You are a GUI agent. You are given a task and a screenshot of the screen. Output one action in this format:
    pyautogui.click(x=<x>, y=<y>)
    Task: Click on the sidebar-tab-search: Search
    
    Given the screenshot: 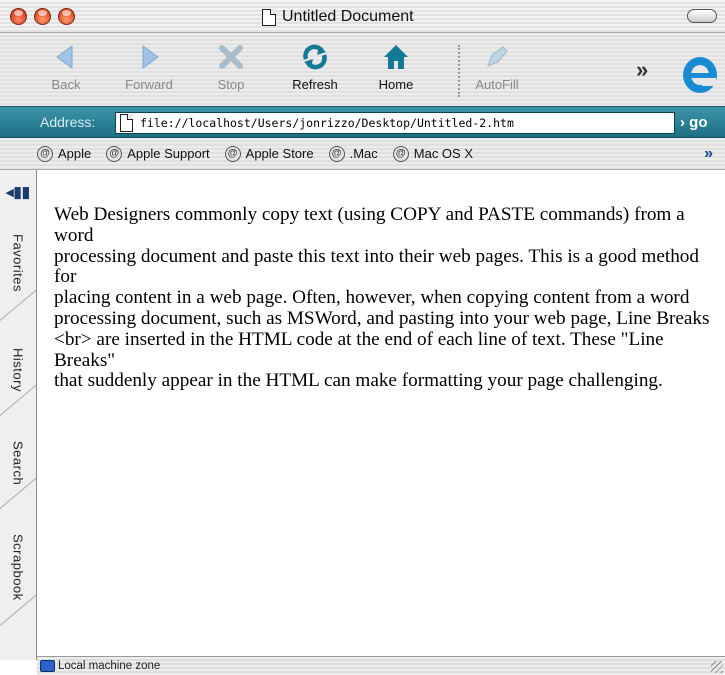 What is the action you would take?
    pyautogui.click(x=18, y=463)
    